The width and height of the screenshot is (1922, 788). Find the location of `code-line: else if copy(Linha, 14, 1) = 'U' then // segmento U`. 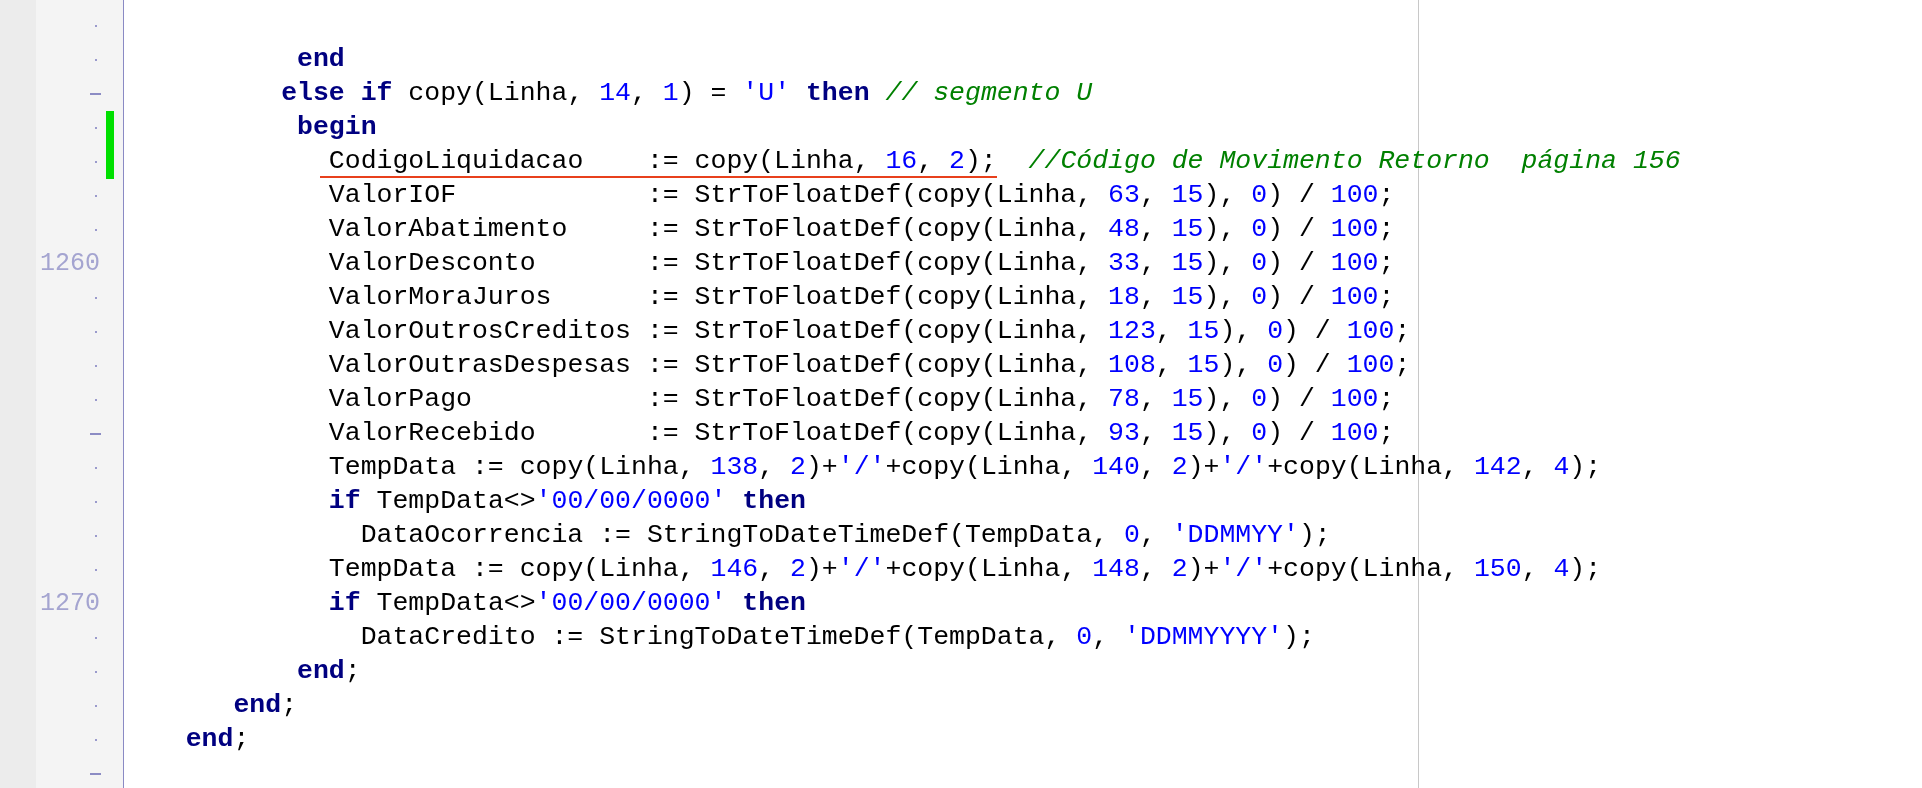

code-line: else if copy(Linha, 14, 1) = 'U' then // segmento U is located at coordinates (686, 93).